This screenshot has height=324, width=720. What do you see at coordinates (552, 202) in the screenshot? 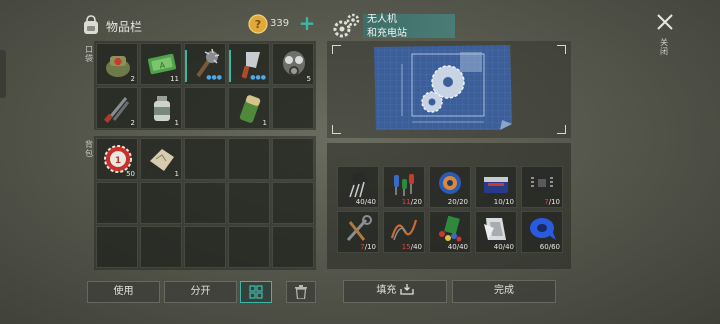
I see `material-qty: 7/10` at bounding box center [552, 202].